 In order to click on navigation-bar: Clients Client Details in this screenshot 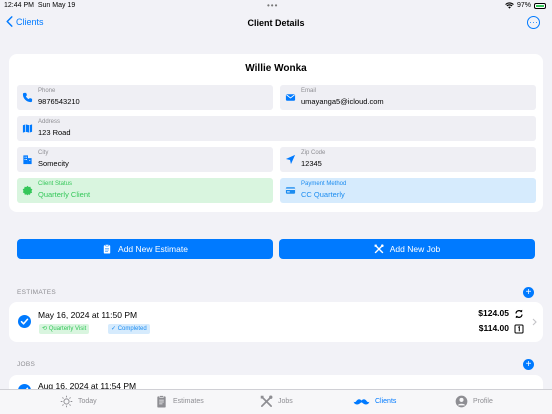, I will do `click(276, 24)`.